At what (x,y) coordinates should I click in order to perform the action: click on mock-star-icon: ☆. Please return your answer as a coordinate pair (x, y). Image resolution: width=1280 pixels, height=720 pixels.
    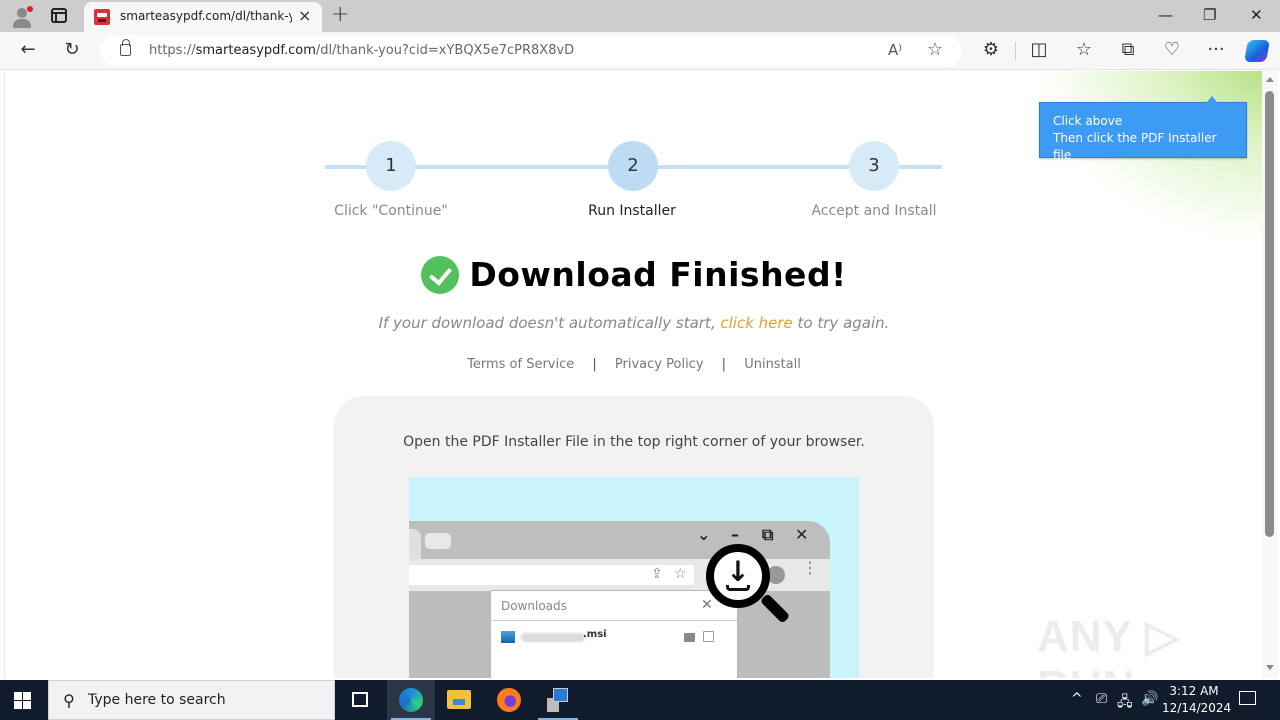
    Looking at the image, I should click on (680, 574).